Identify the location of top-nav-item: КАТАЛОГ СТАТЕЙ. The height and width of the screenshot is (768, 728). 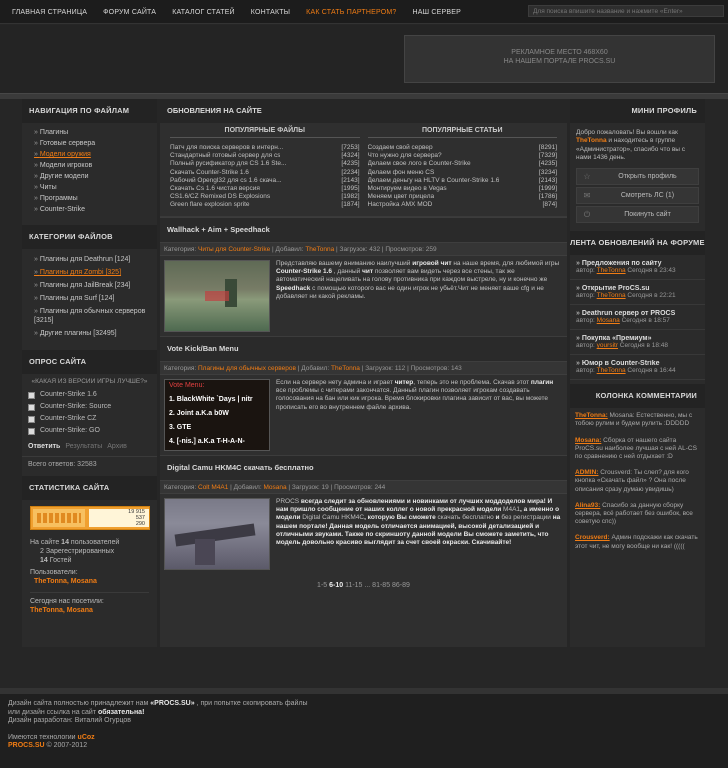
(203, 12).